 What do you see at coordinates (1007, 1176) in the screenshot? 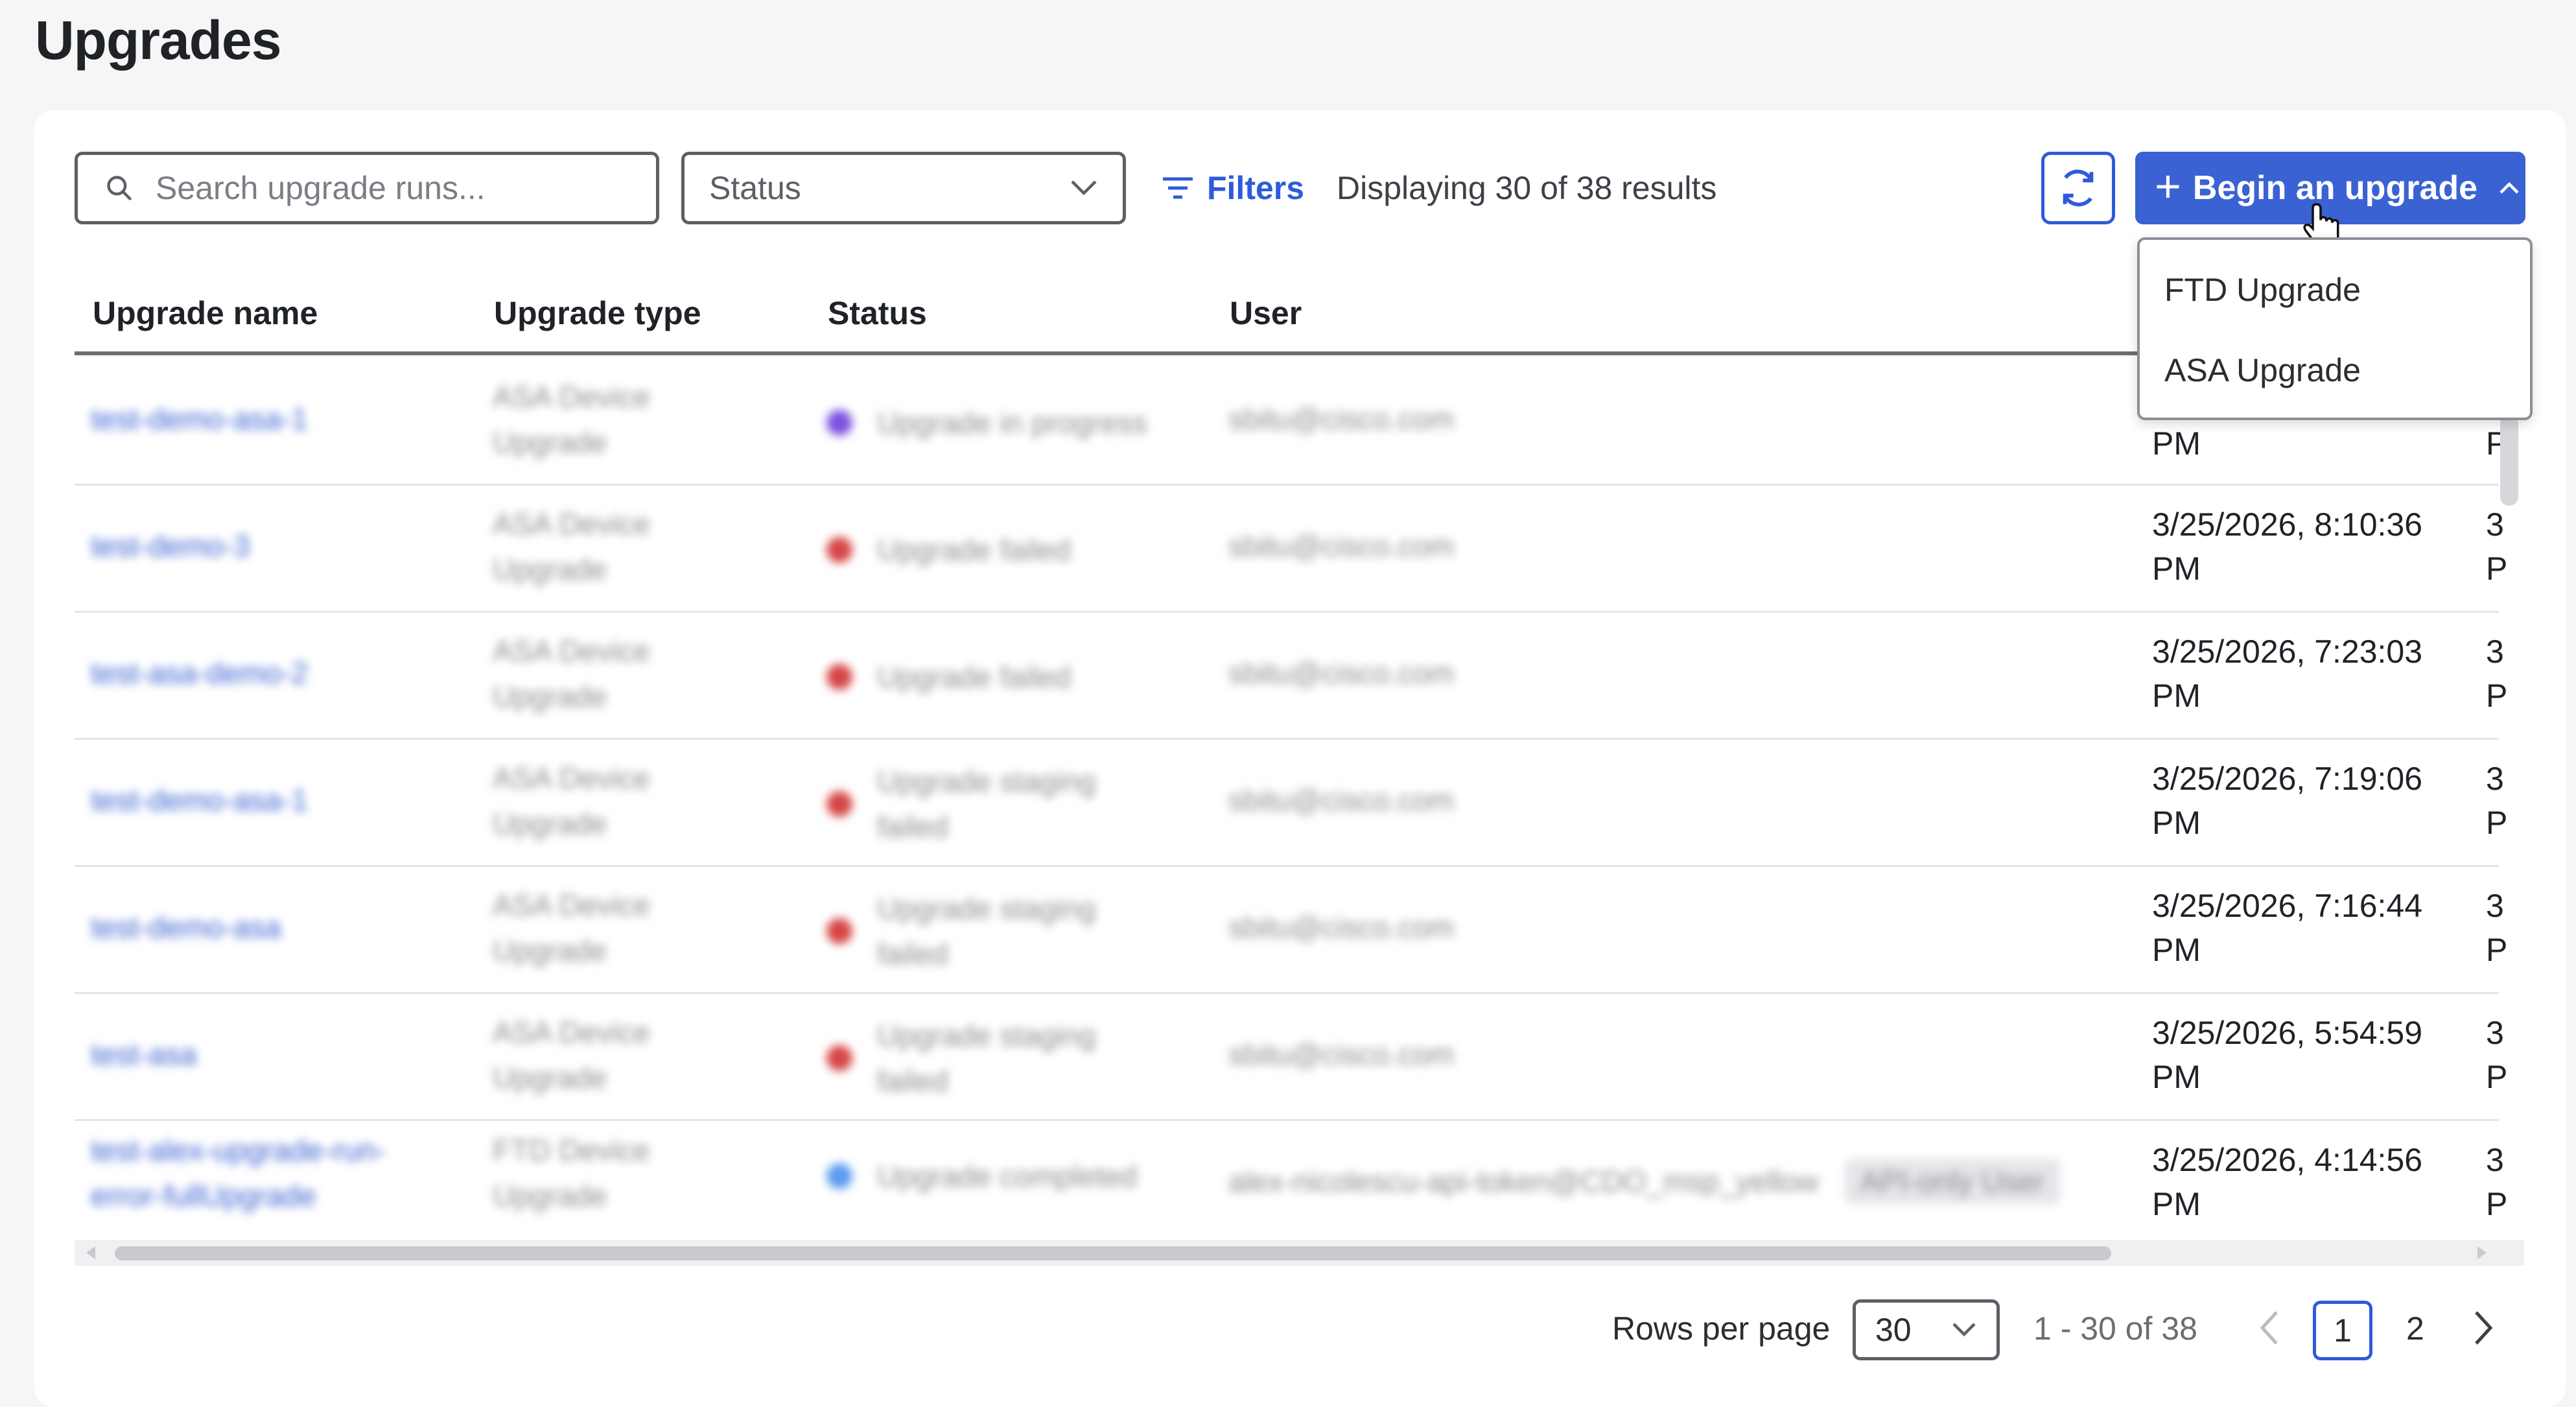
I see `status-text: Upgrade completed` at bounding box center [1007, 1176].